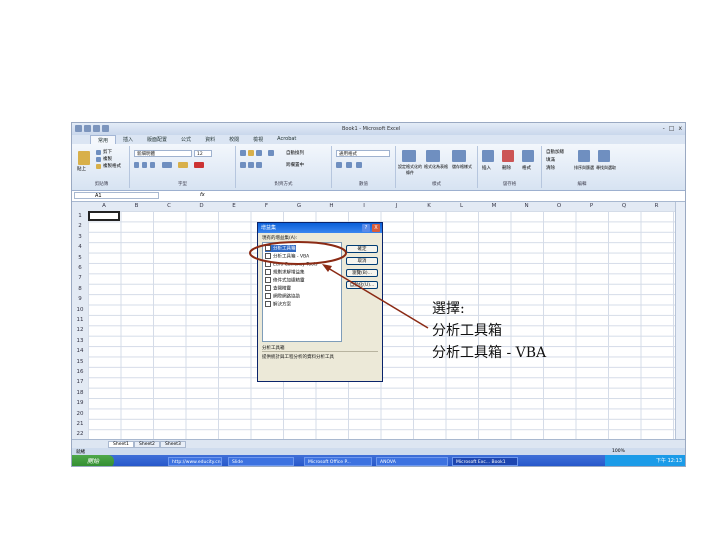 This screenshot has height=540, width=720. I want to click on arrowhead-icon, so click(327, 268).